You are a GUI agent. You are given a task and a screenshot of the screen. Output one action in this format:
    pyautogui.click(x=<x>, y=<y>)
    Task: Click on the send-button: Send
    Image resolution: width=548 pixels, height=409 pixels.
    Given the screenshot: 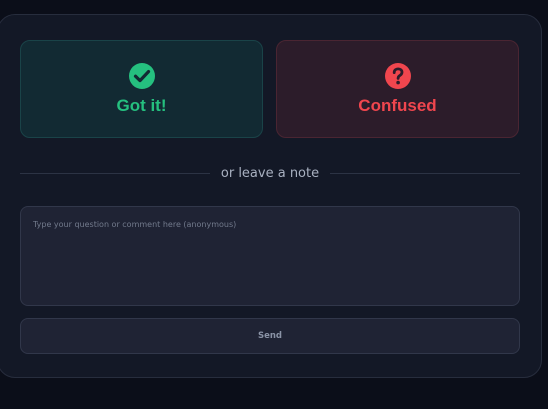 What is the action you would take?
    pyautogui.click(x=270, y=336)
    